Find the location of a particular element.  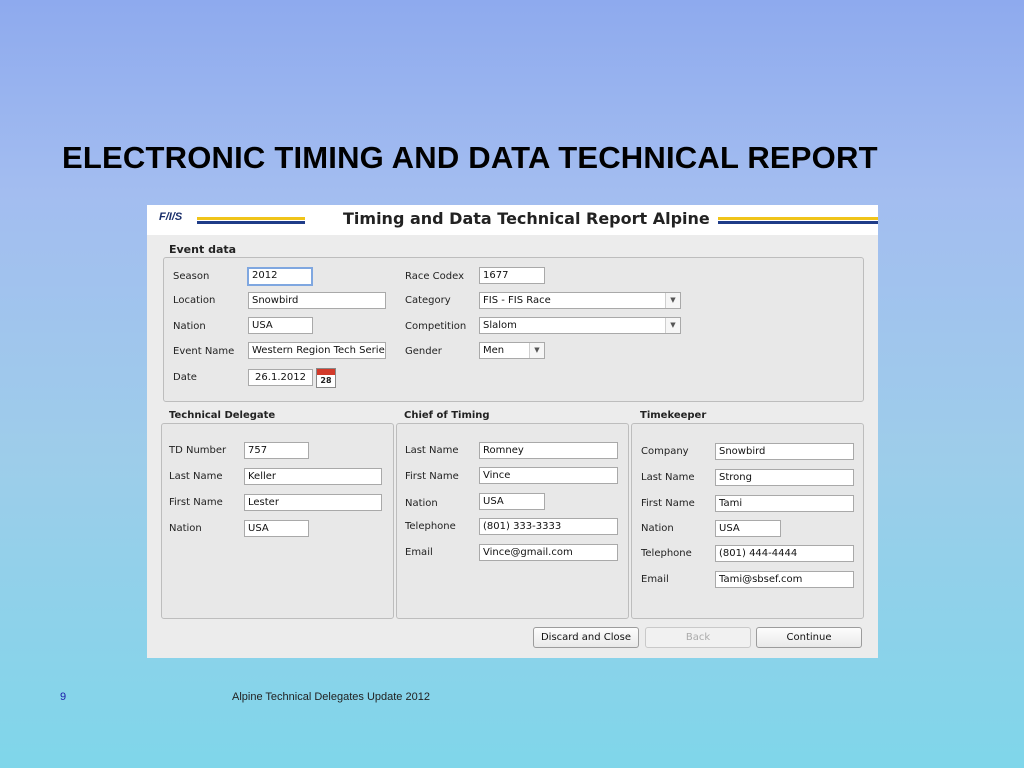

chief-last-name-input: Romney is located at coordinates (548, 450).